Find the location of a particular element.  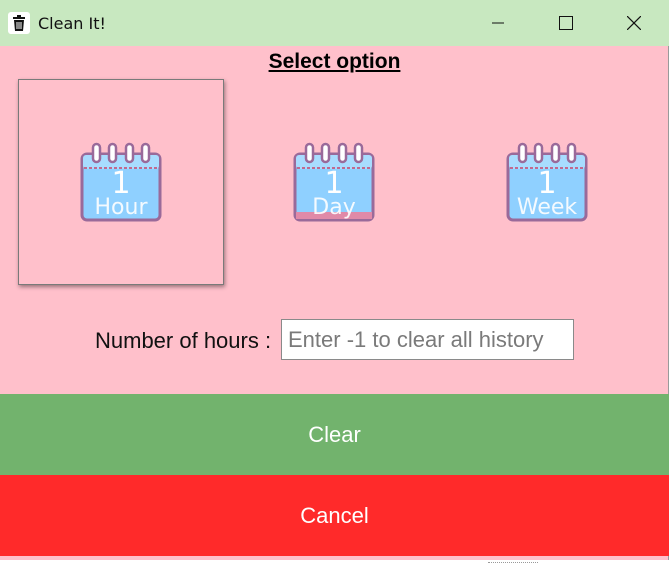

calendar-icon: 1 Day is located at coordinates (334, 182).